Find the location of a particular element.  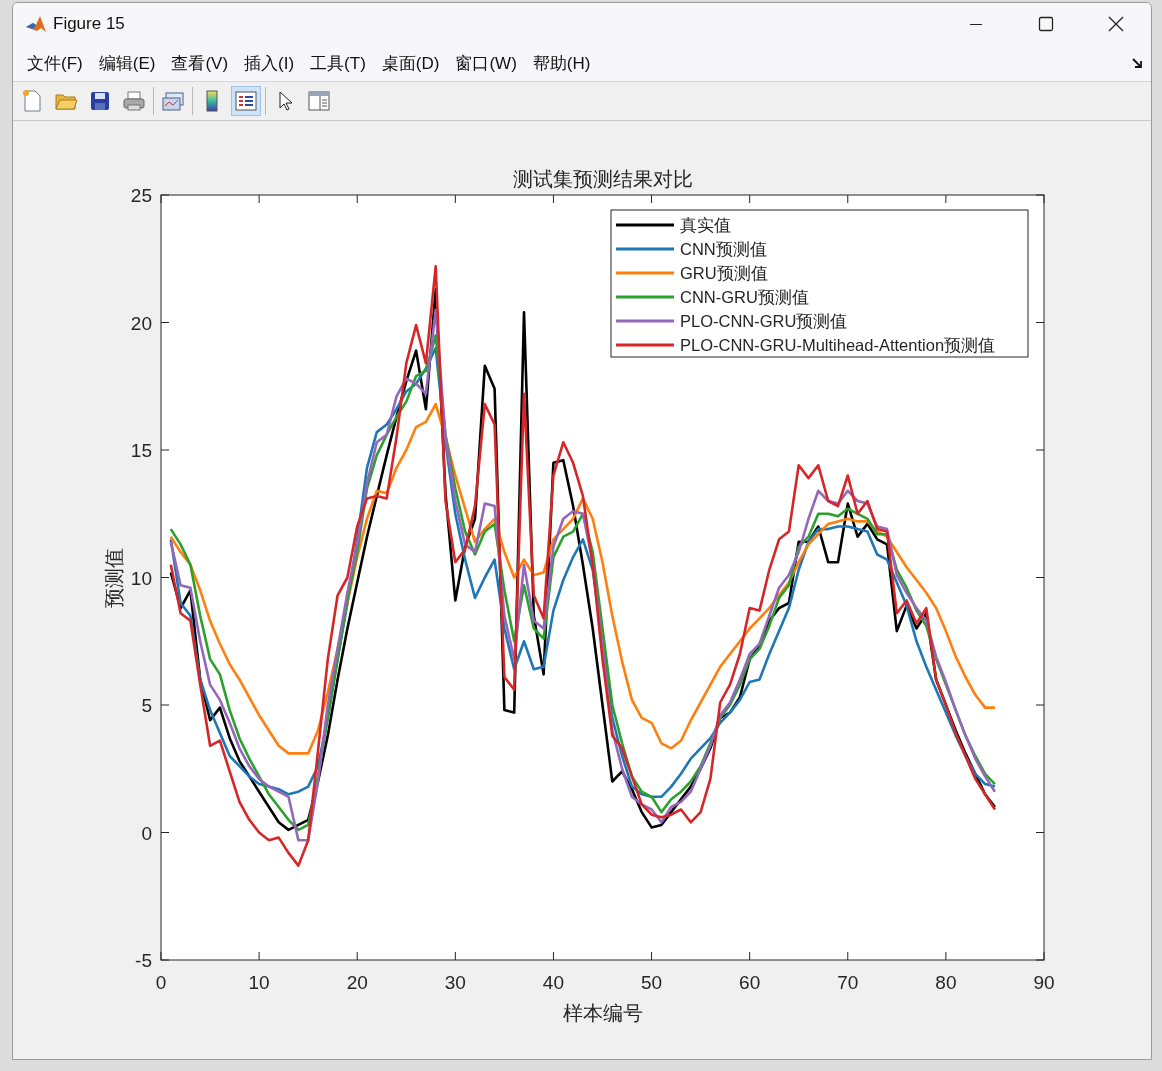

tick-label: 25 is located at coordinates (141, 195).